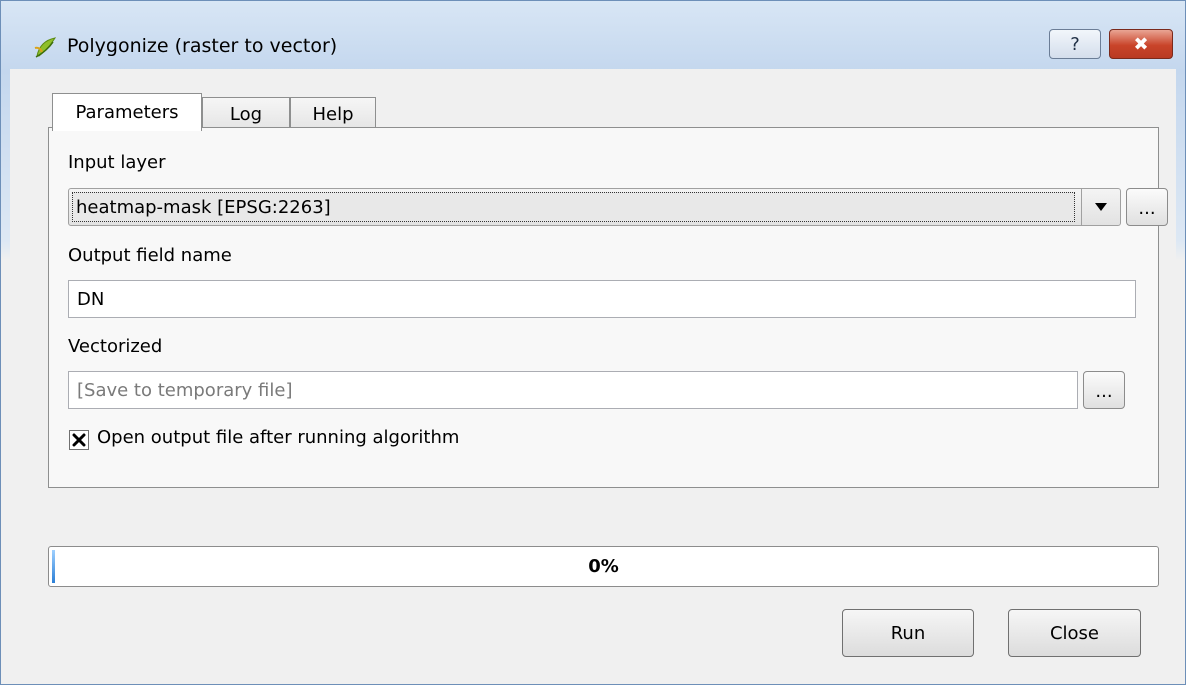 The height and width of the screenshot is (685, 1186). I want to click on tab-label: Help, so click(333, 114).